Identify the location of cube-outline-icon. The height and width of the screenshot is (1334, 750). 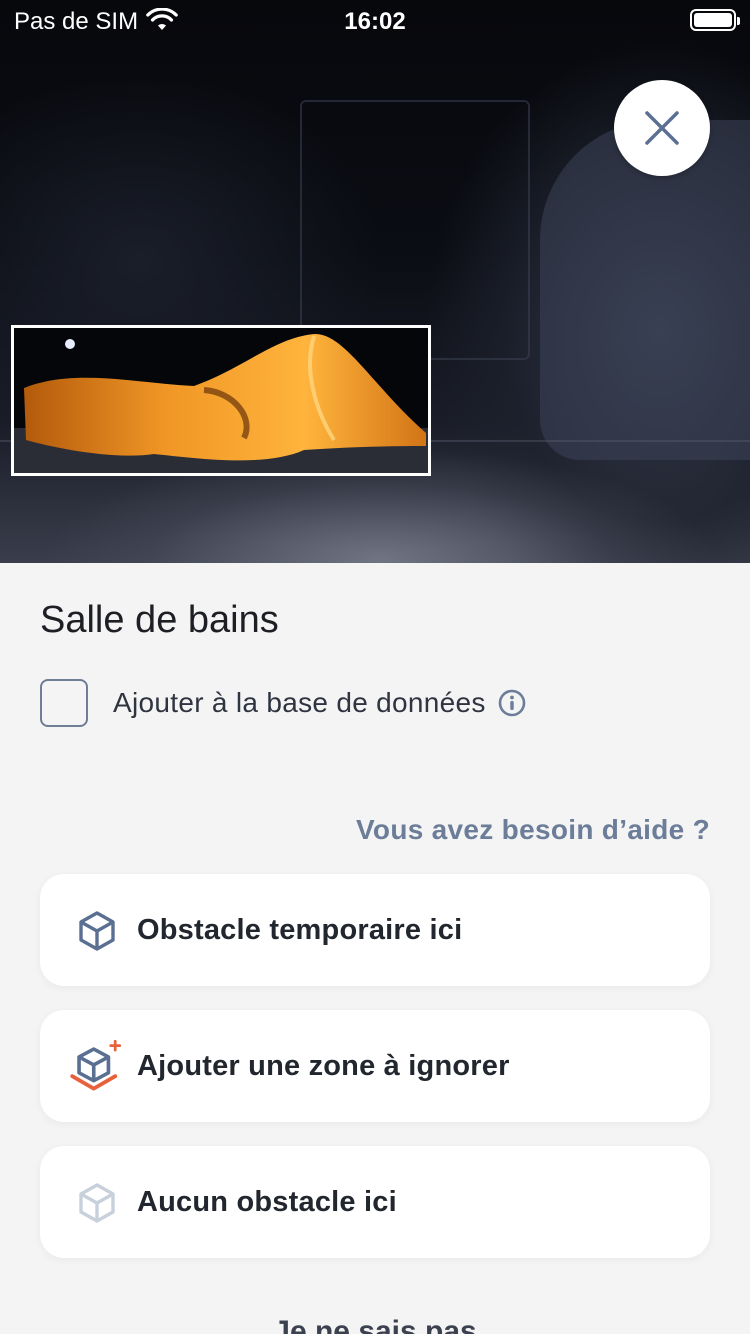
(97, 1203).